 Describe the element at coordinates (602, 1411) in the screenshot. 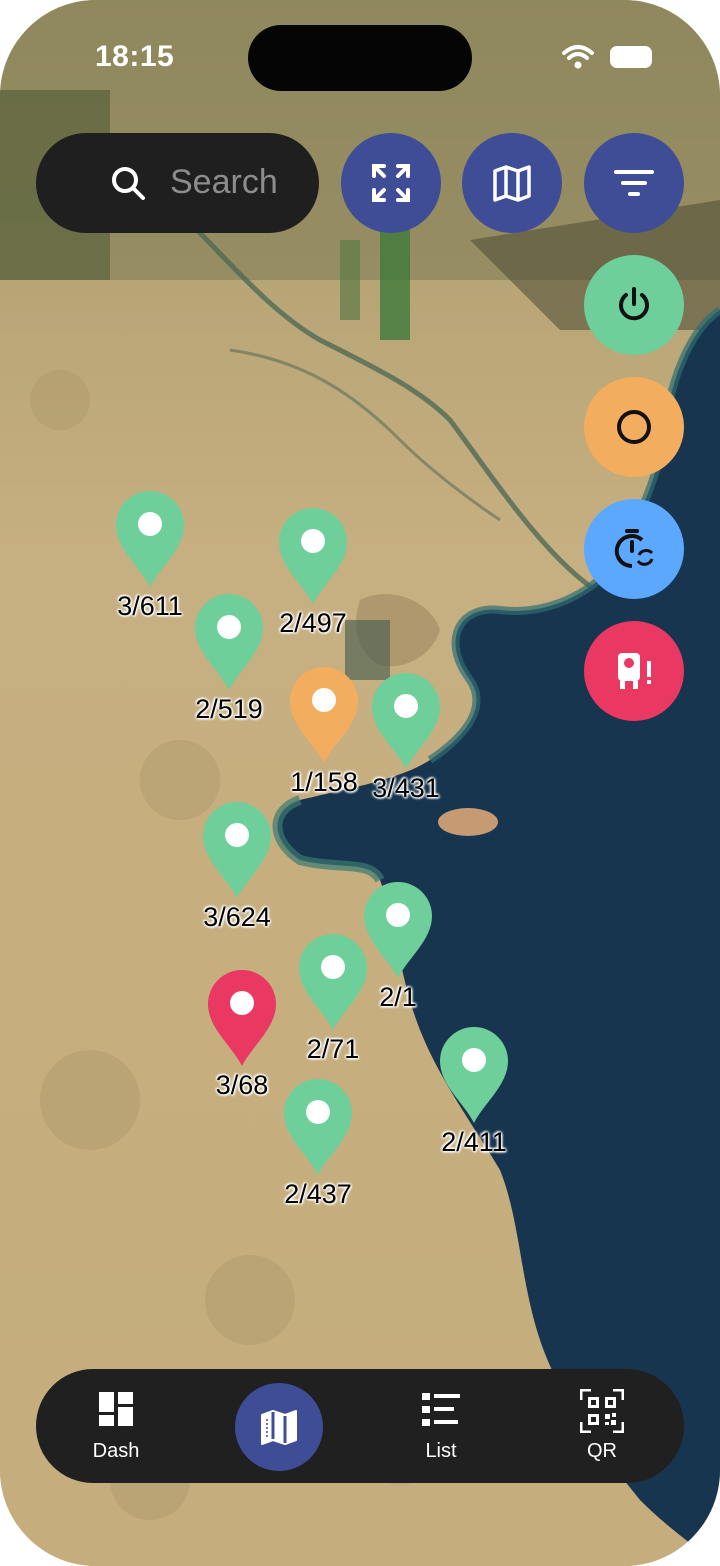

I see `qr-code-icon` at that location.